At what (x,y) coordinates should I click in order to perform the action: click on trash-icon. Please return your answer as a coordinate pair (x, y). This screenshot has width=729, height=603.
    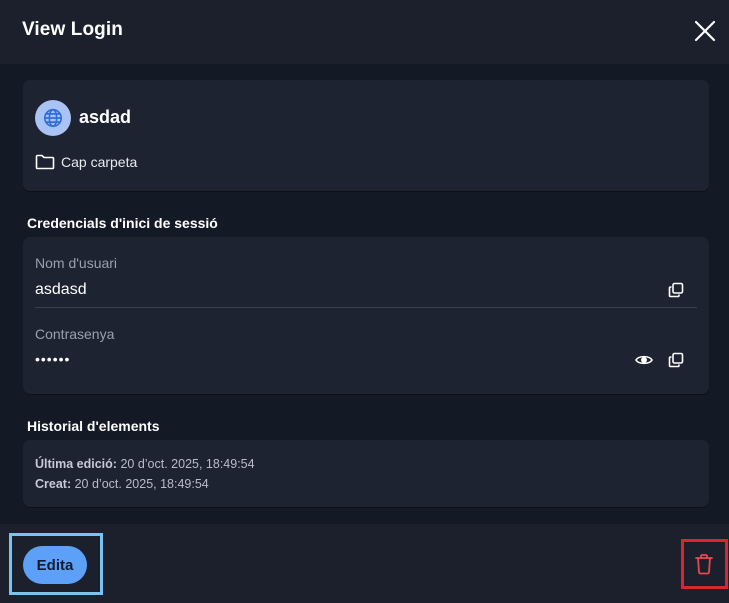
    Looking at the image, I should click on (704, 564).